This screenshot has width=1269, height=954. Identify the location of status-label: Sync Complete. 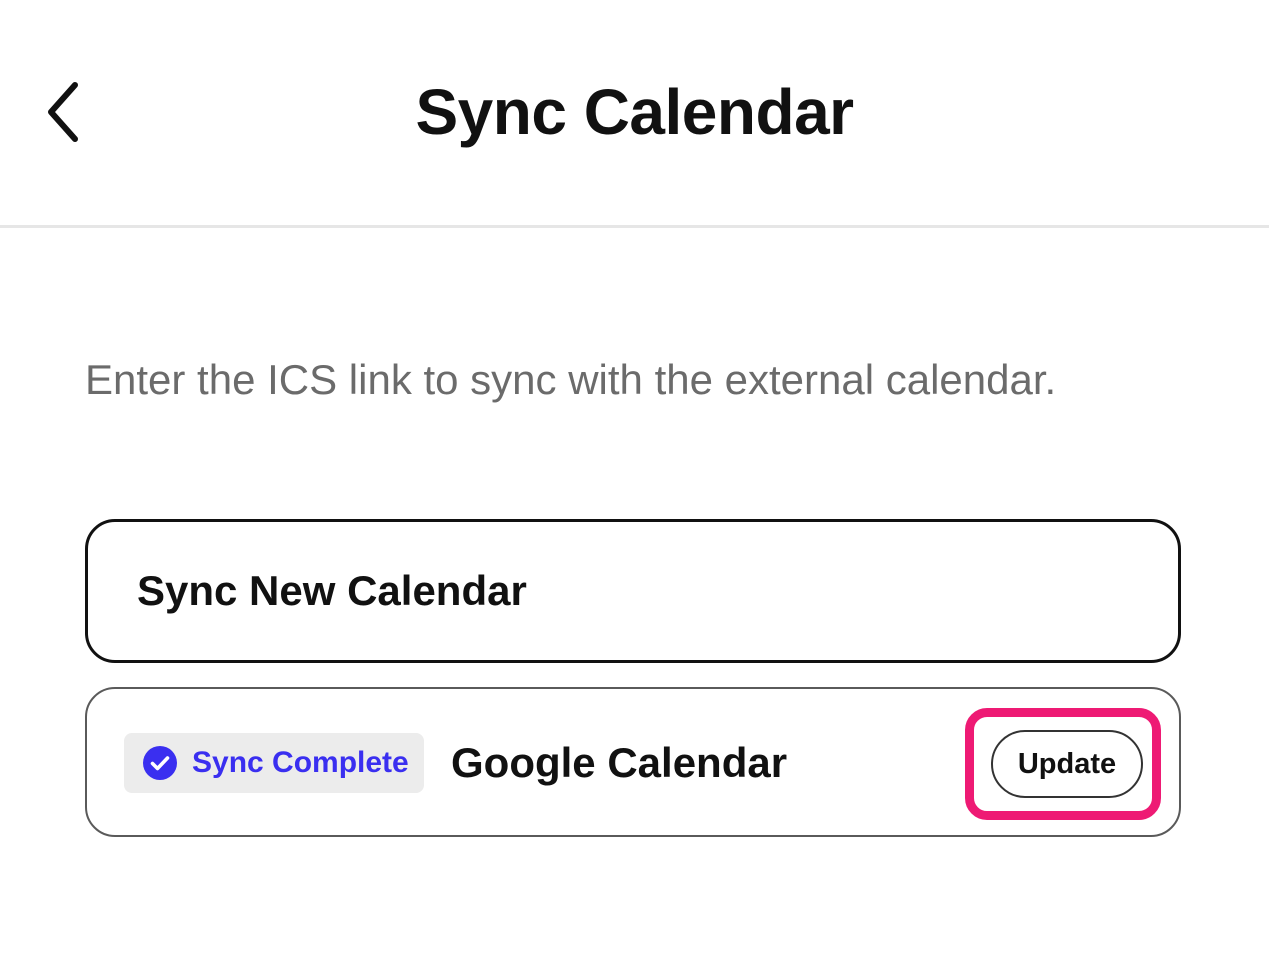
(300, 762).